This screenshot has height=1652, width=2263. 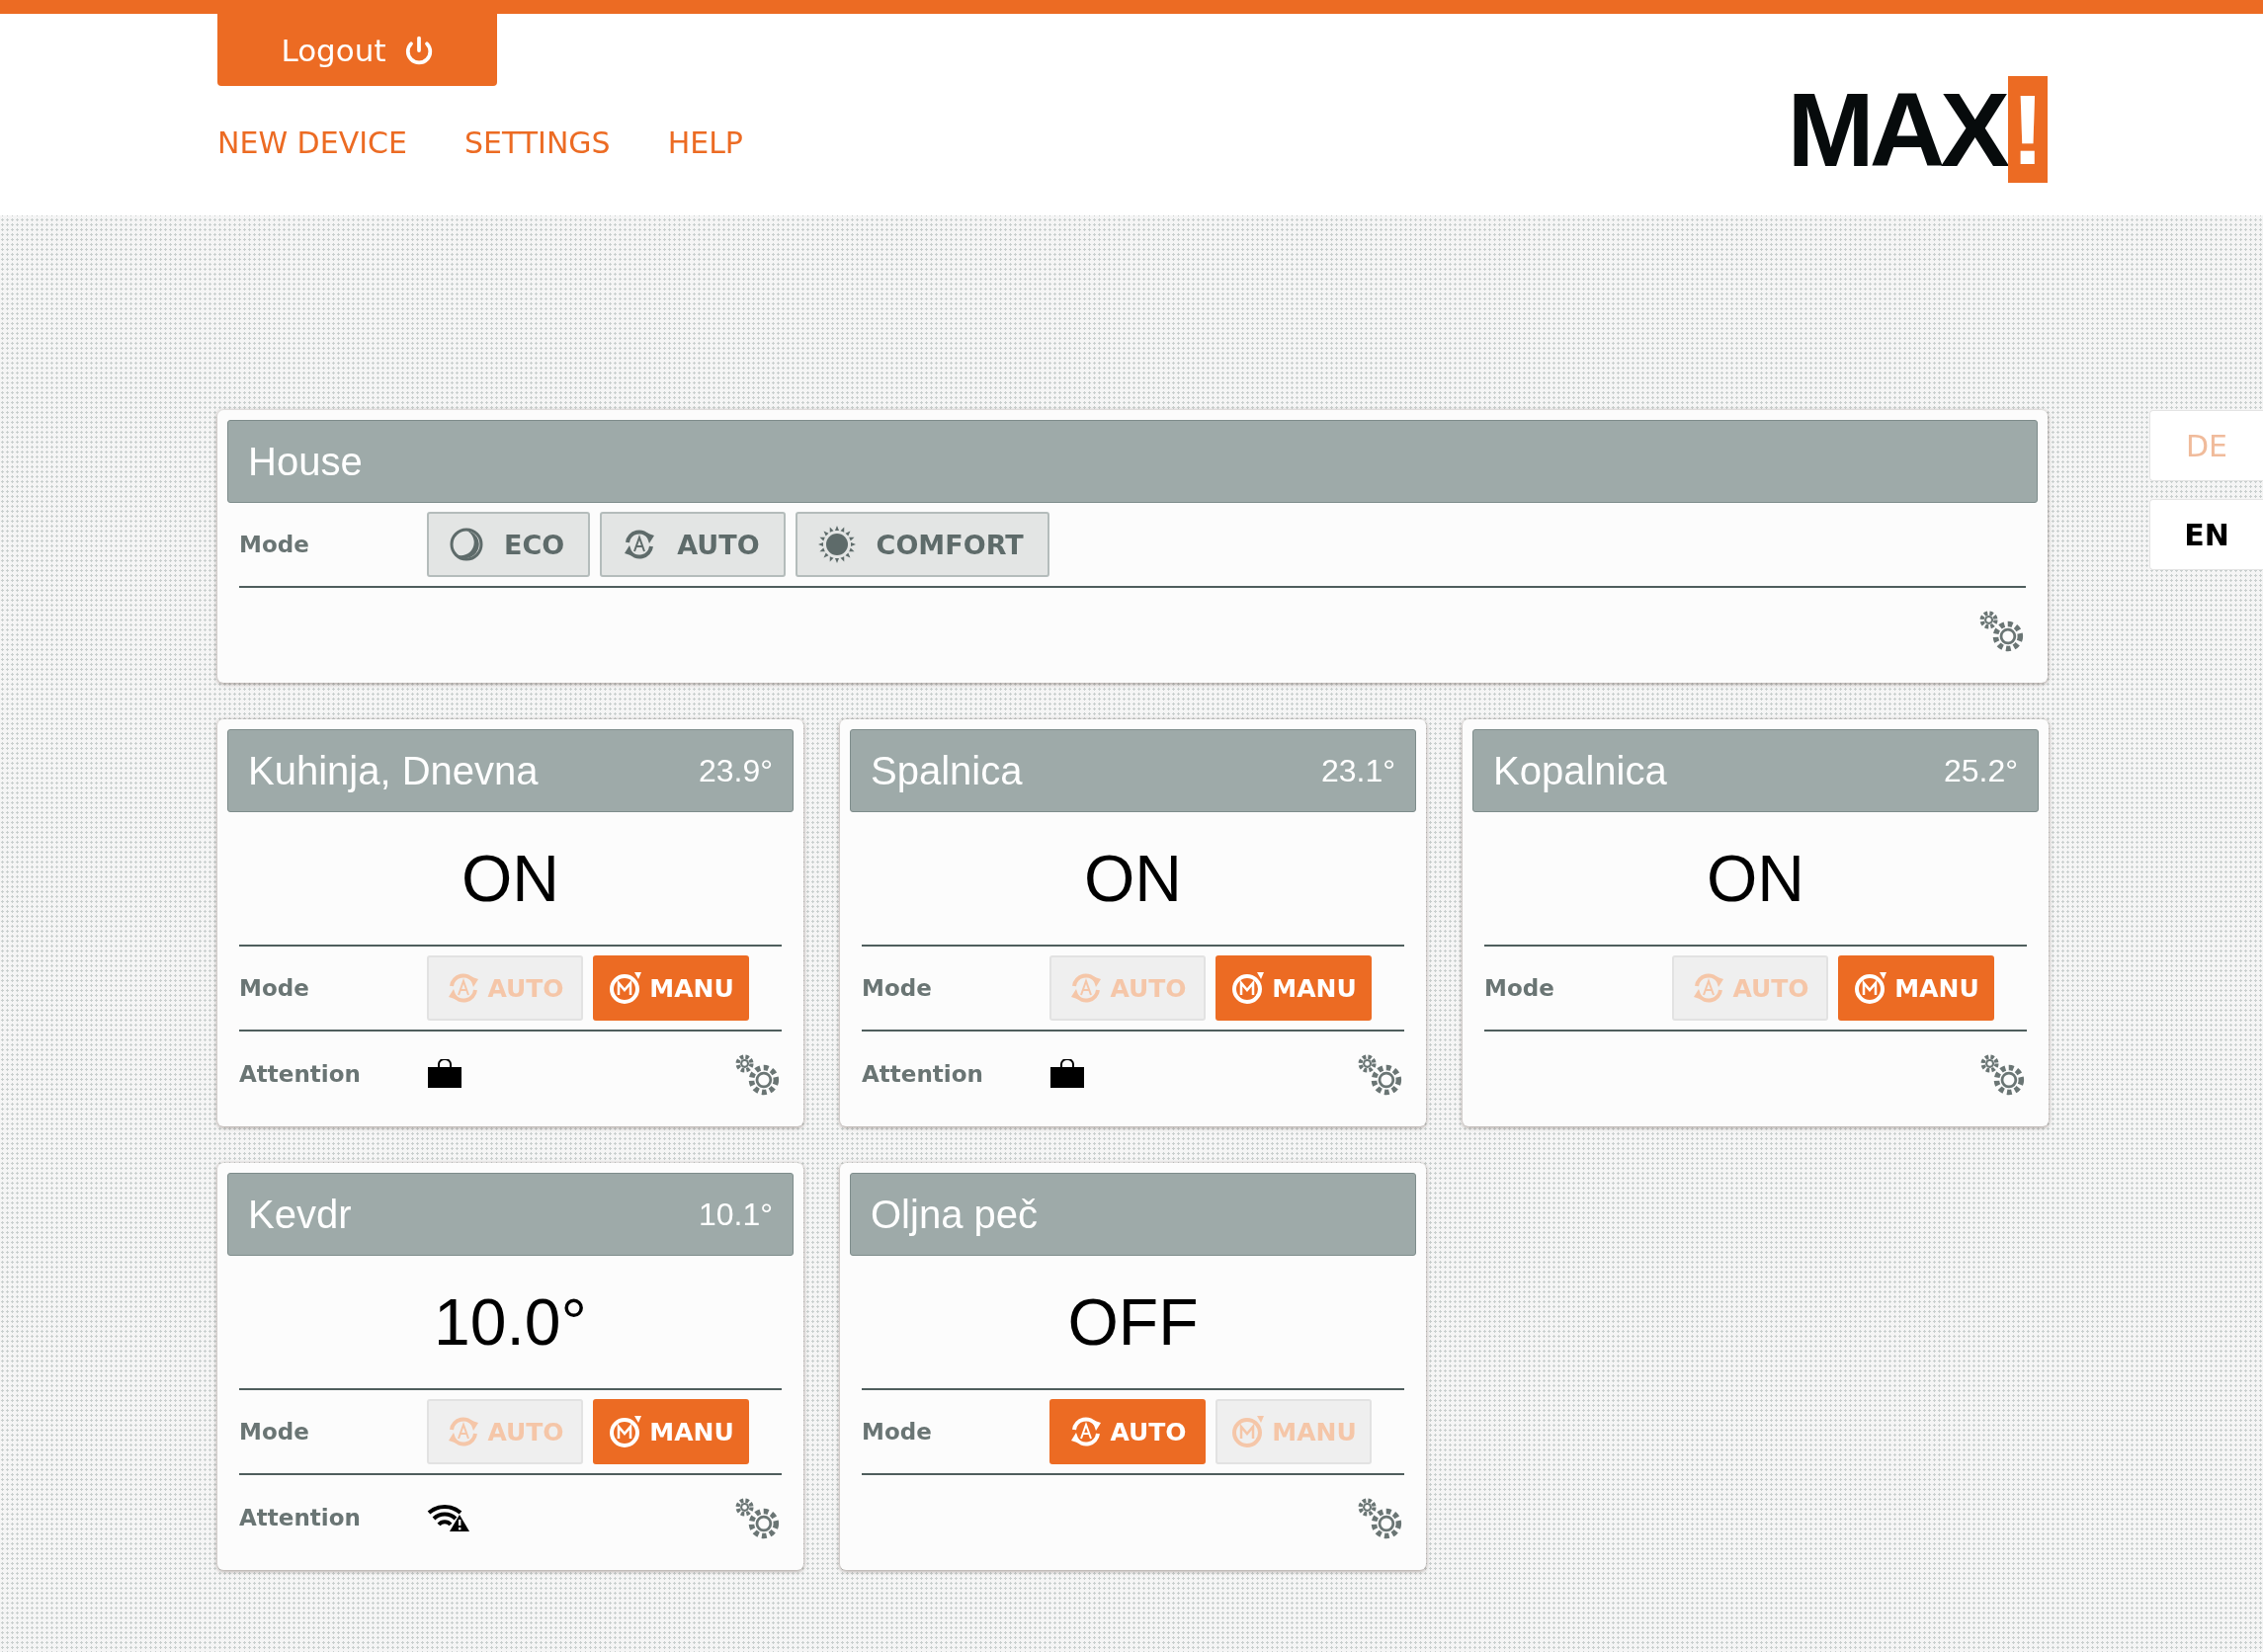 I want to click on logo: MAX!, so click(x=1918, y=129).